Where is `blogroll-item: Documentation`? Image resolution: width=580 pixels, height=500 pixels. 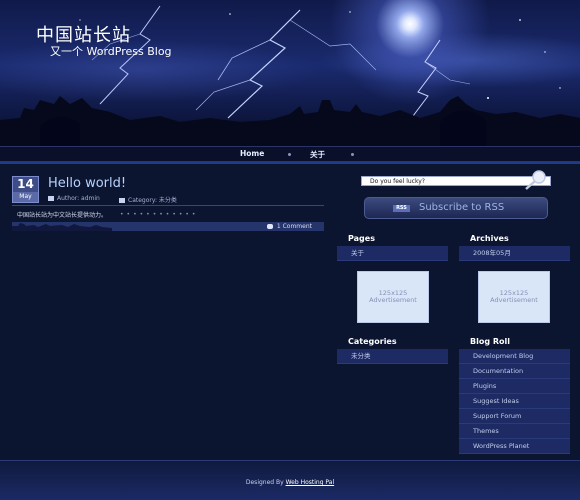
blogroll-item: Documentation is located at coordinates (514, 371).